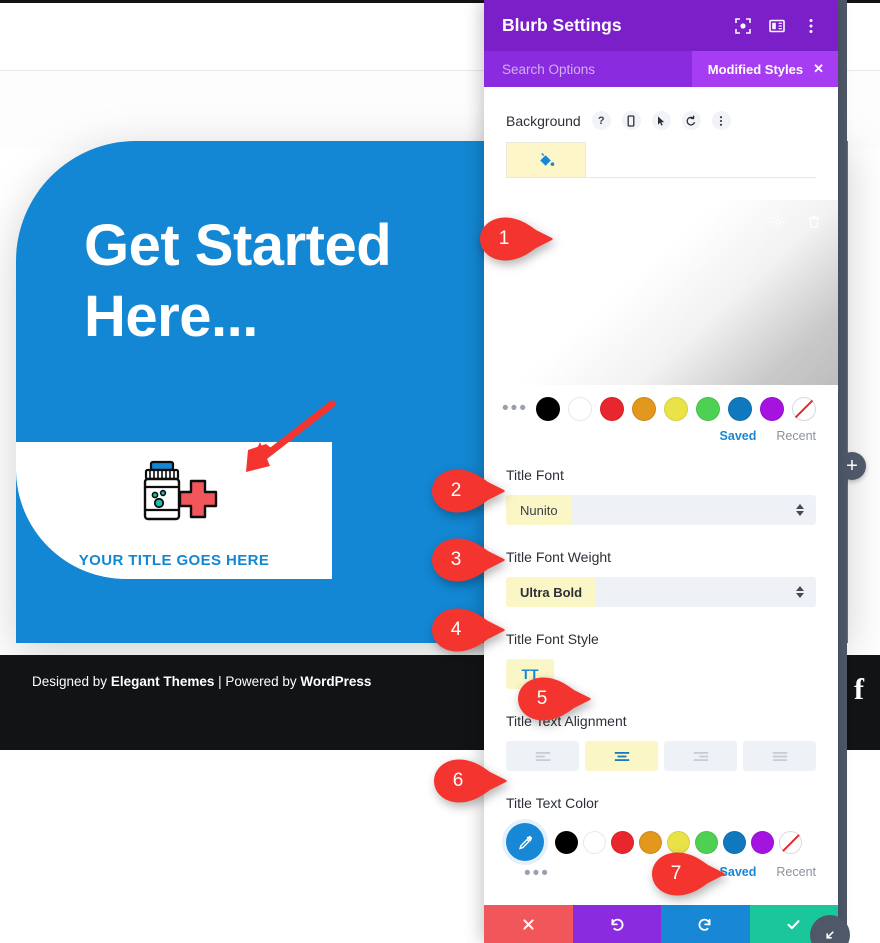 The width and height of the screenshot is (880, 943). Describe the element at coordinates (542, 756) in the screenshot. I see `align-left-button` at that location.